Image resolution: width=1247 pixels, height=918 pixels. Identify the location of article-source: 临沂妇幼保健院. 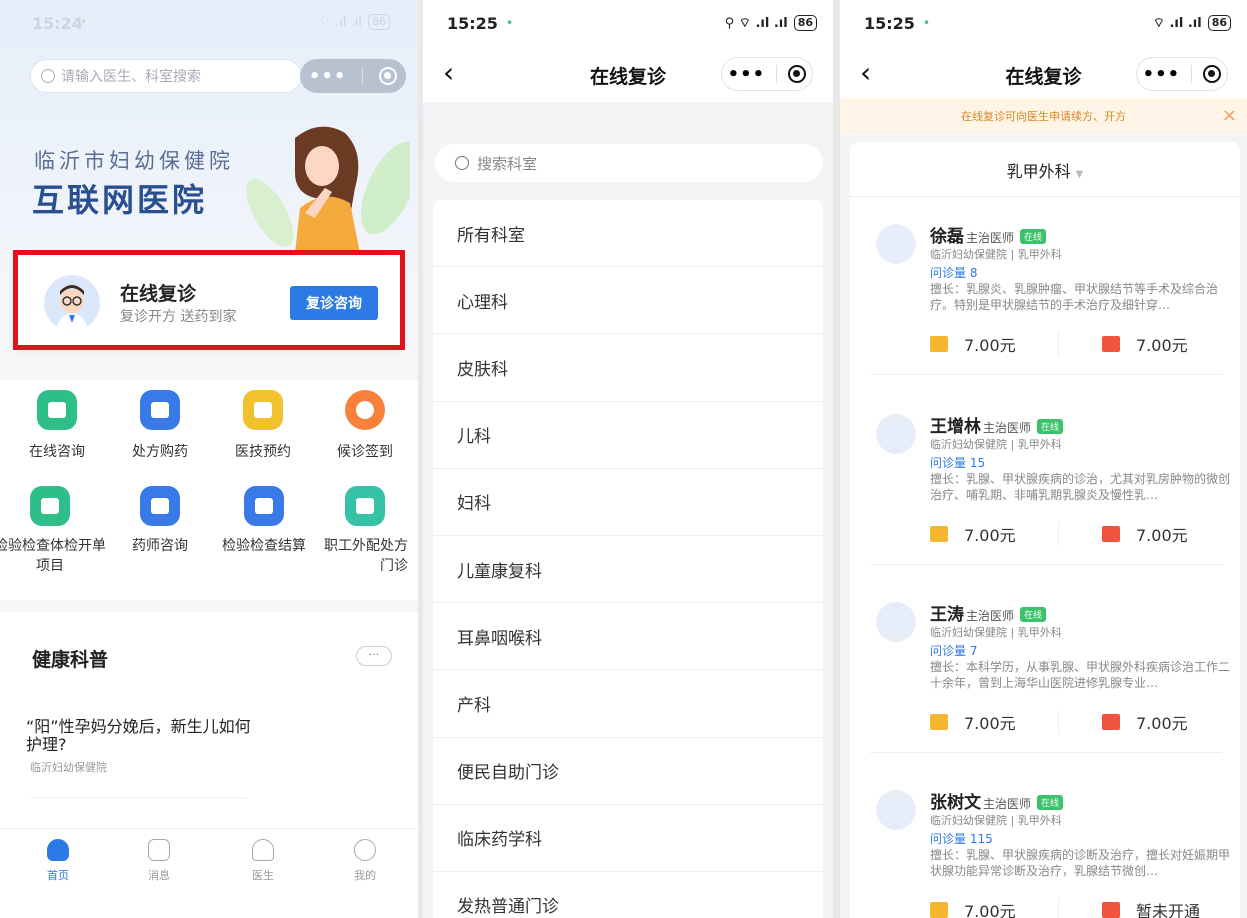
(68, 767).